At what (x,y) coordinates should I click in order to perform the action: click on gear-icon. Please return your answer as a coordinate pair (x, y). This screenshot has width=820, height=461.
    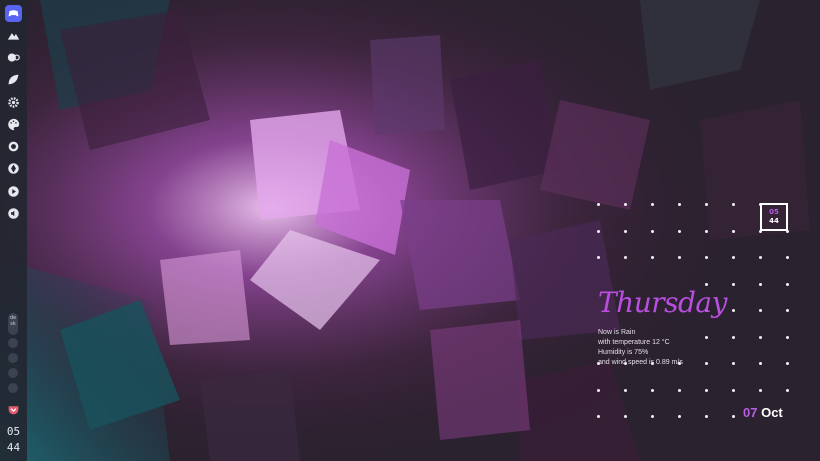
    Looking at the image, I should click on (13, 102).